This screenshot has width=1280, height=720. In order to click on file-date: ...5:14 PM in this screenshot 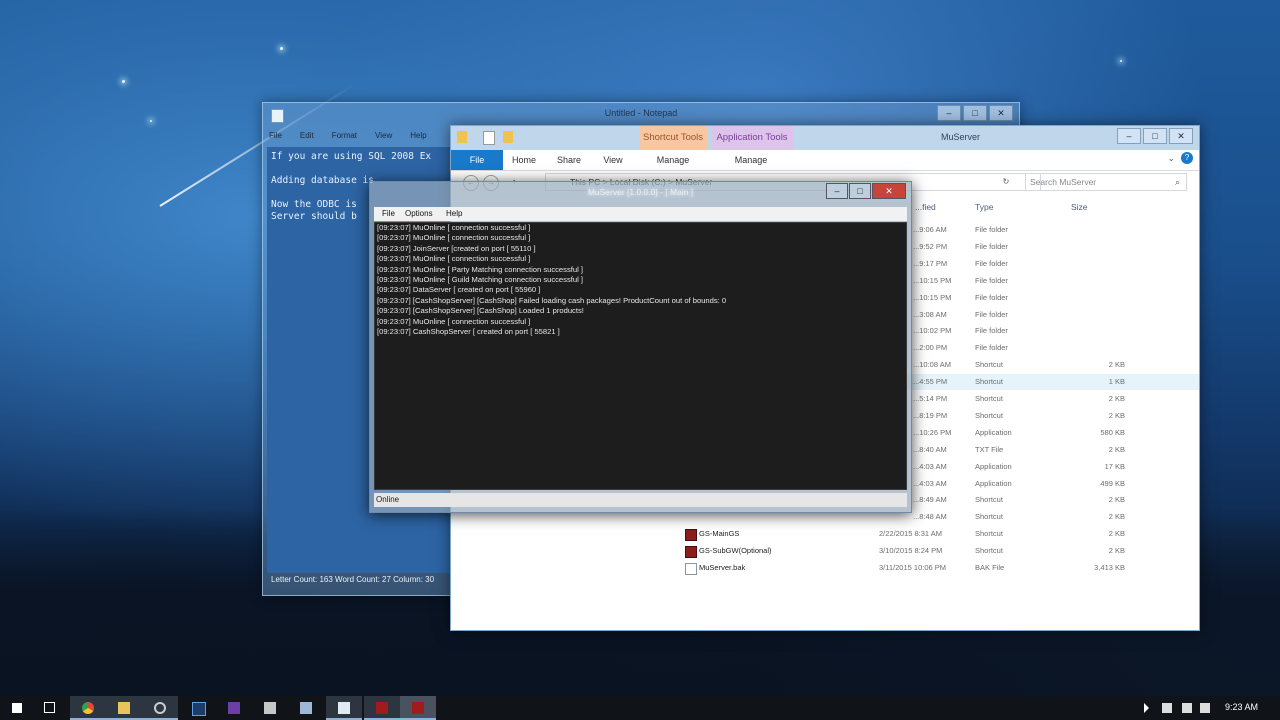, I will do `click(930, 398)`.